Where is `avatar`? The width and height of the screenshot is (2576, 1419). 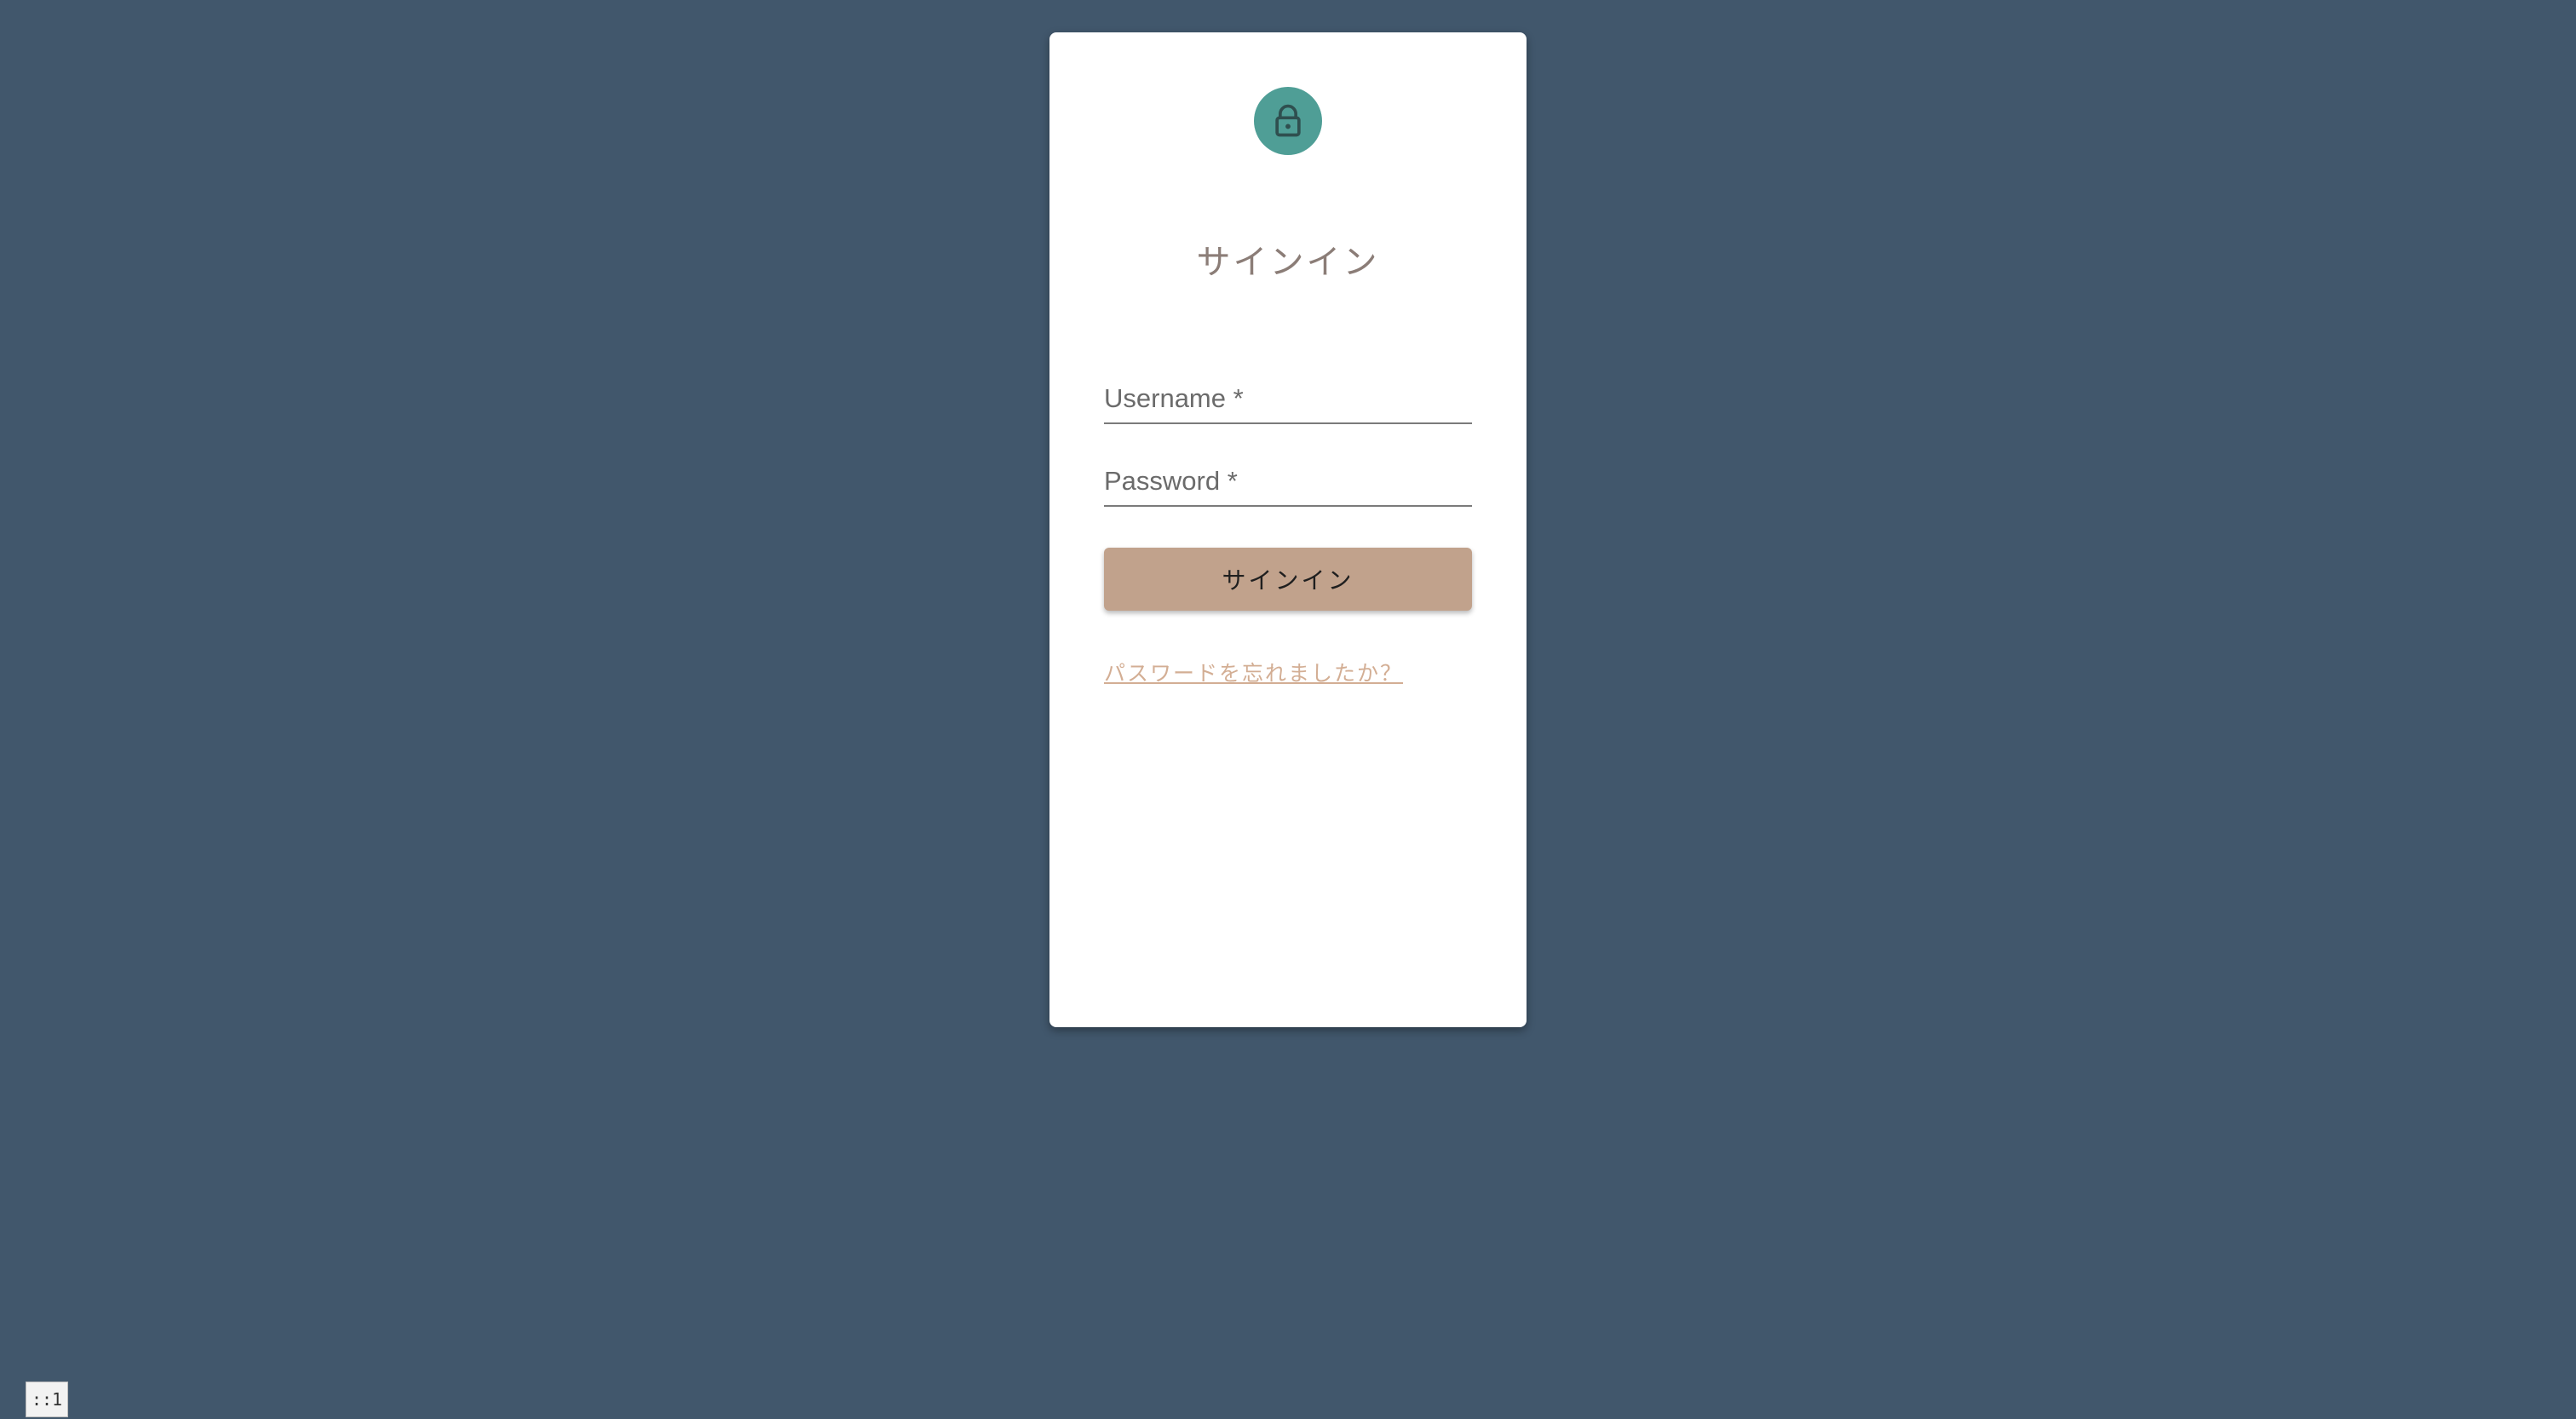
avatar is located at coordinates (1288, 121).